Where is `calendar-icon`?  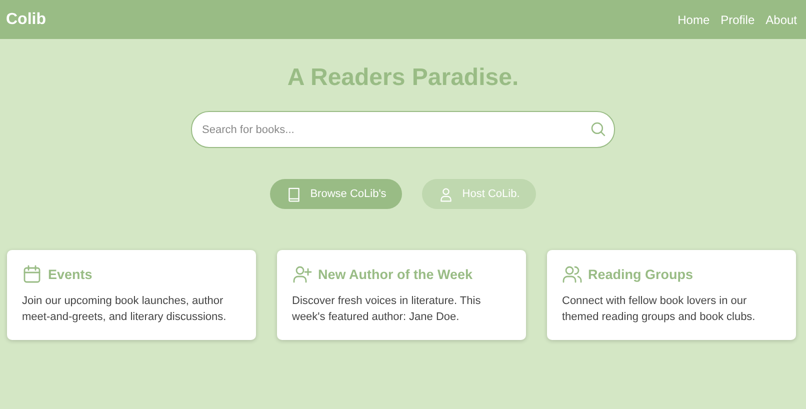
calendar-icon is located at coordinates (32, 274).